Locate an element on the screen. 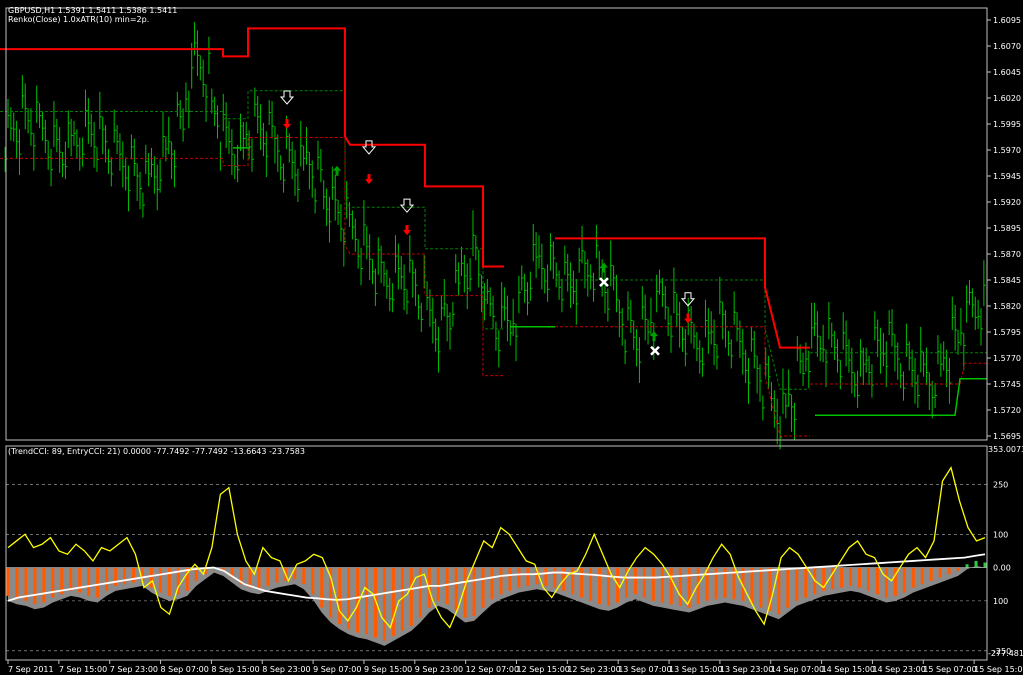 Image resolution: width=1023 pixels, height=675 pixels. price-header-line2: Renko(Close) 1.0xATR(10) min=2p. is located at coordinates (78, 19).